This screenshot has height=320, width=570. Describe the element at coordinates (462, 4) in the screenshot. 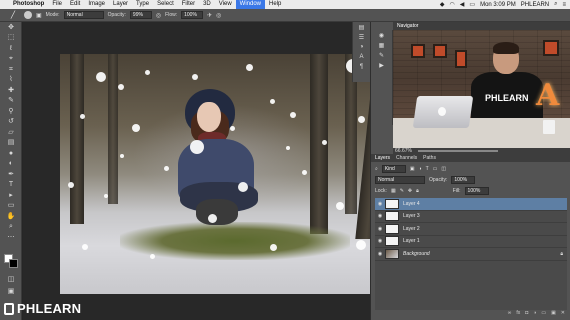

I see `volume-icon: ◀` at that location.